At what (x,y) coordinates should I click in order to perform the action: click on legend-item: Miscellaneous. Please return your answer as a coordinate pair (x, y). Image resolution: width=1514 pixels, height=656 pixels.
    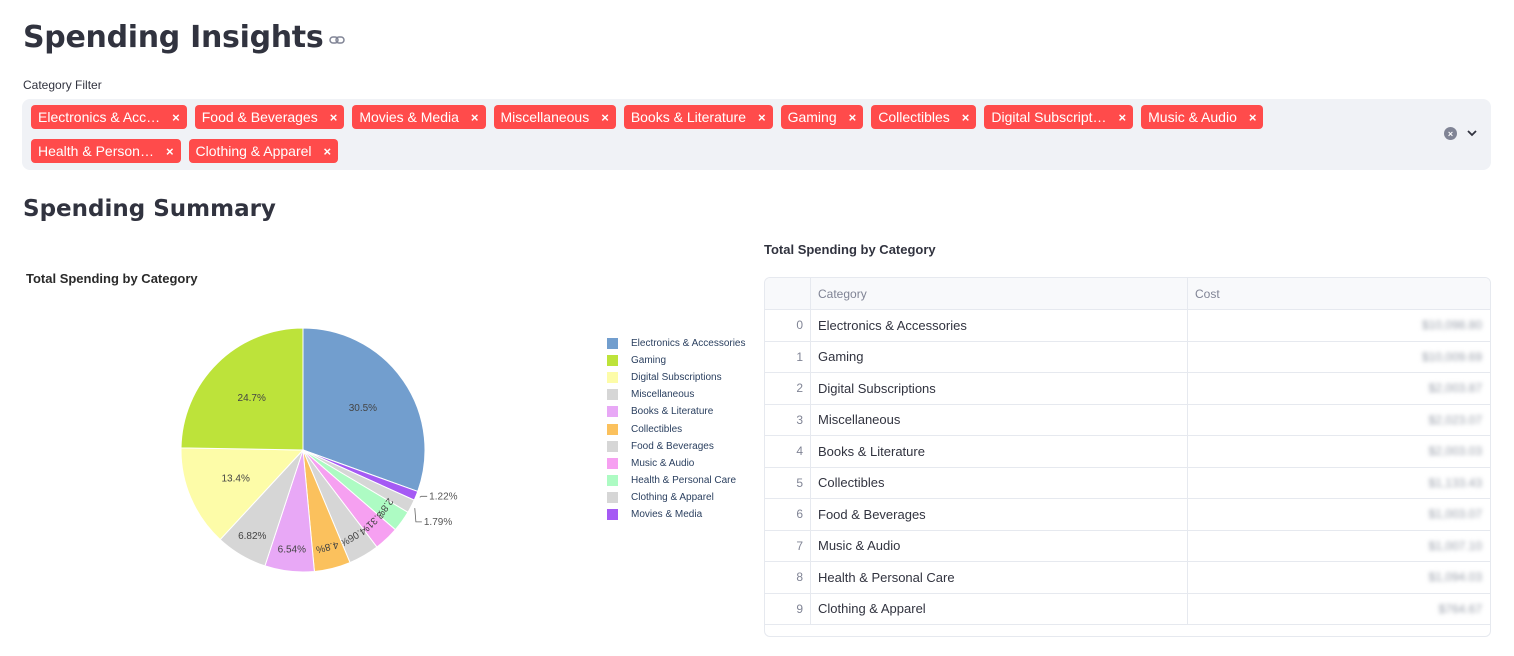
    Looking at the image, I should click on (676, 394).